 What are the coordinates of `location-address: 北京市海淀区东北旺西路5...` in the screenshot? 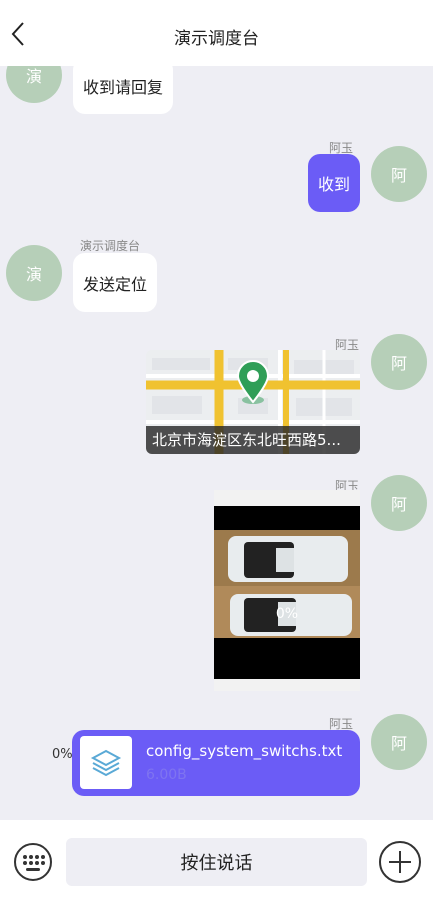 It's located at (253, 440).